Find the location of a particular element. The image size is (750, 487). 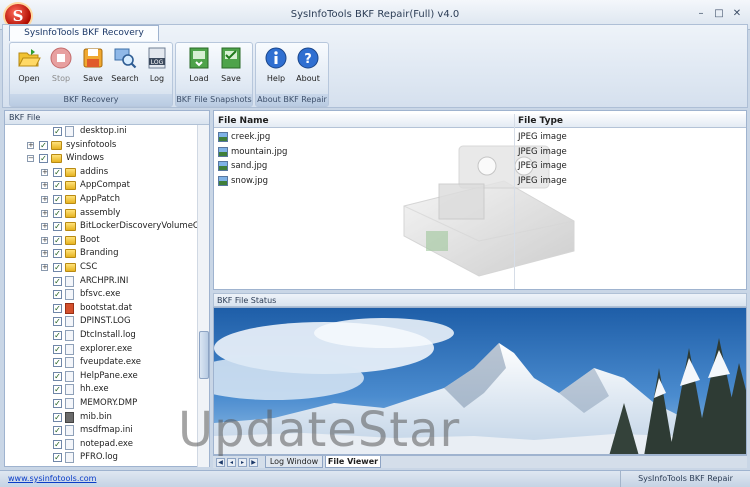

column-header-file-name: File Name is located at coordinates (243, 121).